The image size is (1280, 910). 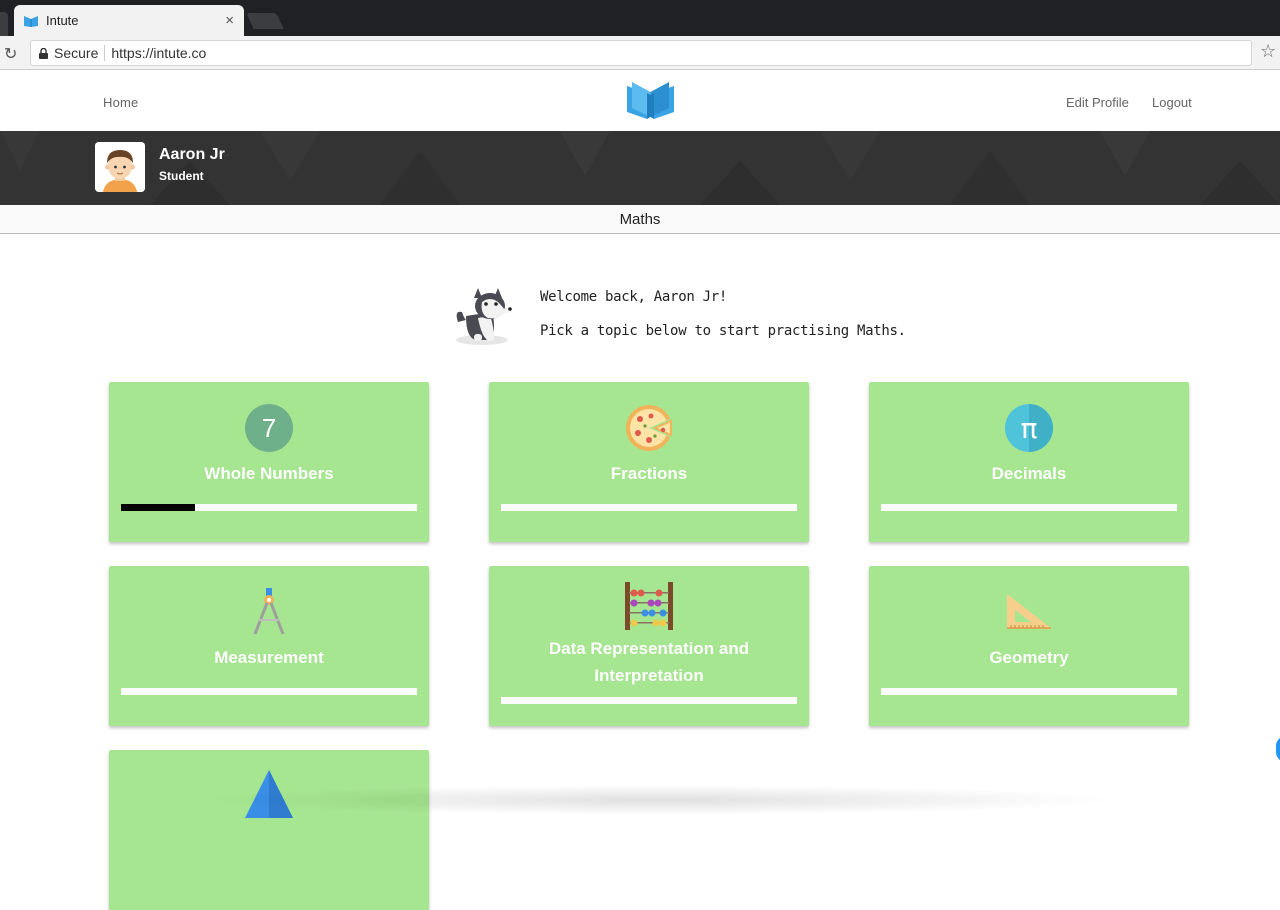 I want to click on husky-dog-icon, so click(x=484, y=316).